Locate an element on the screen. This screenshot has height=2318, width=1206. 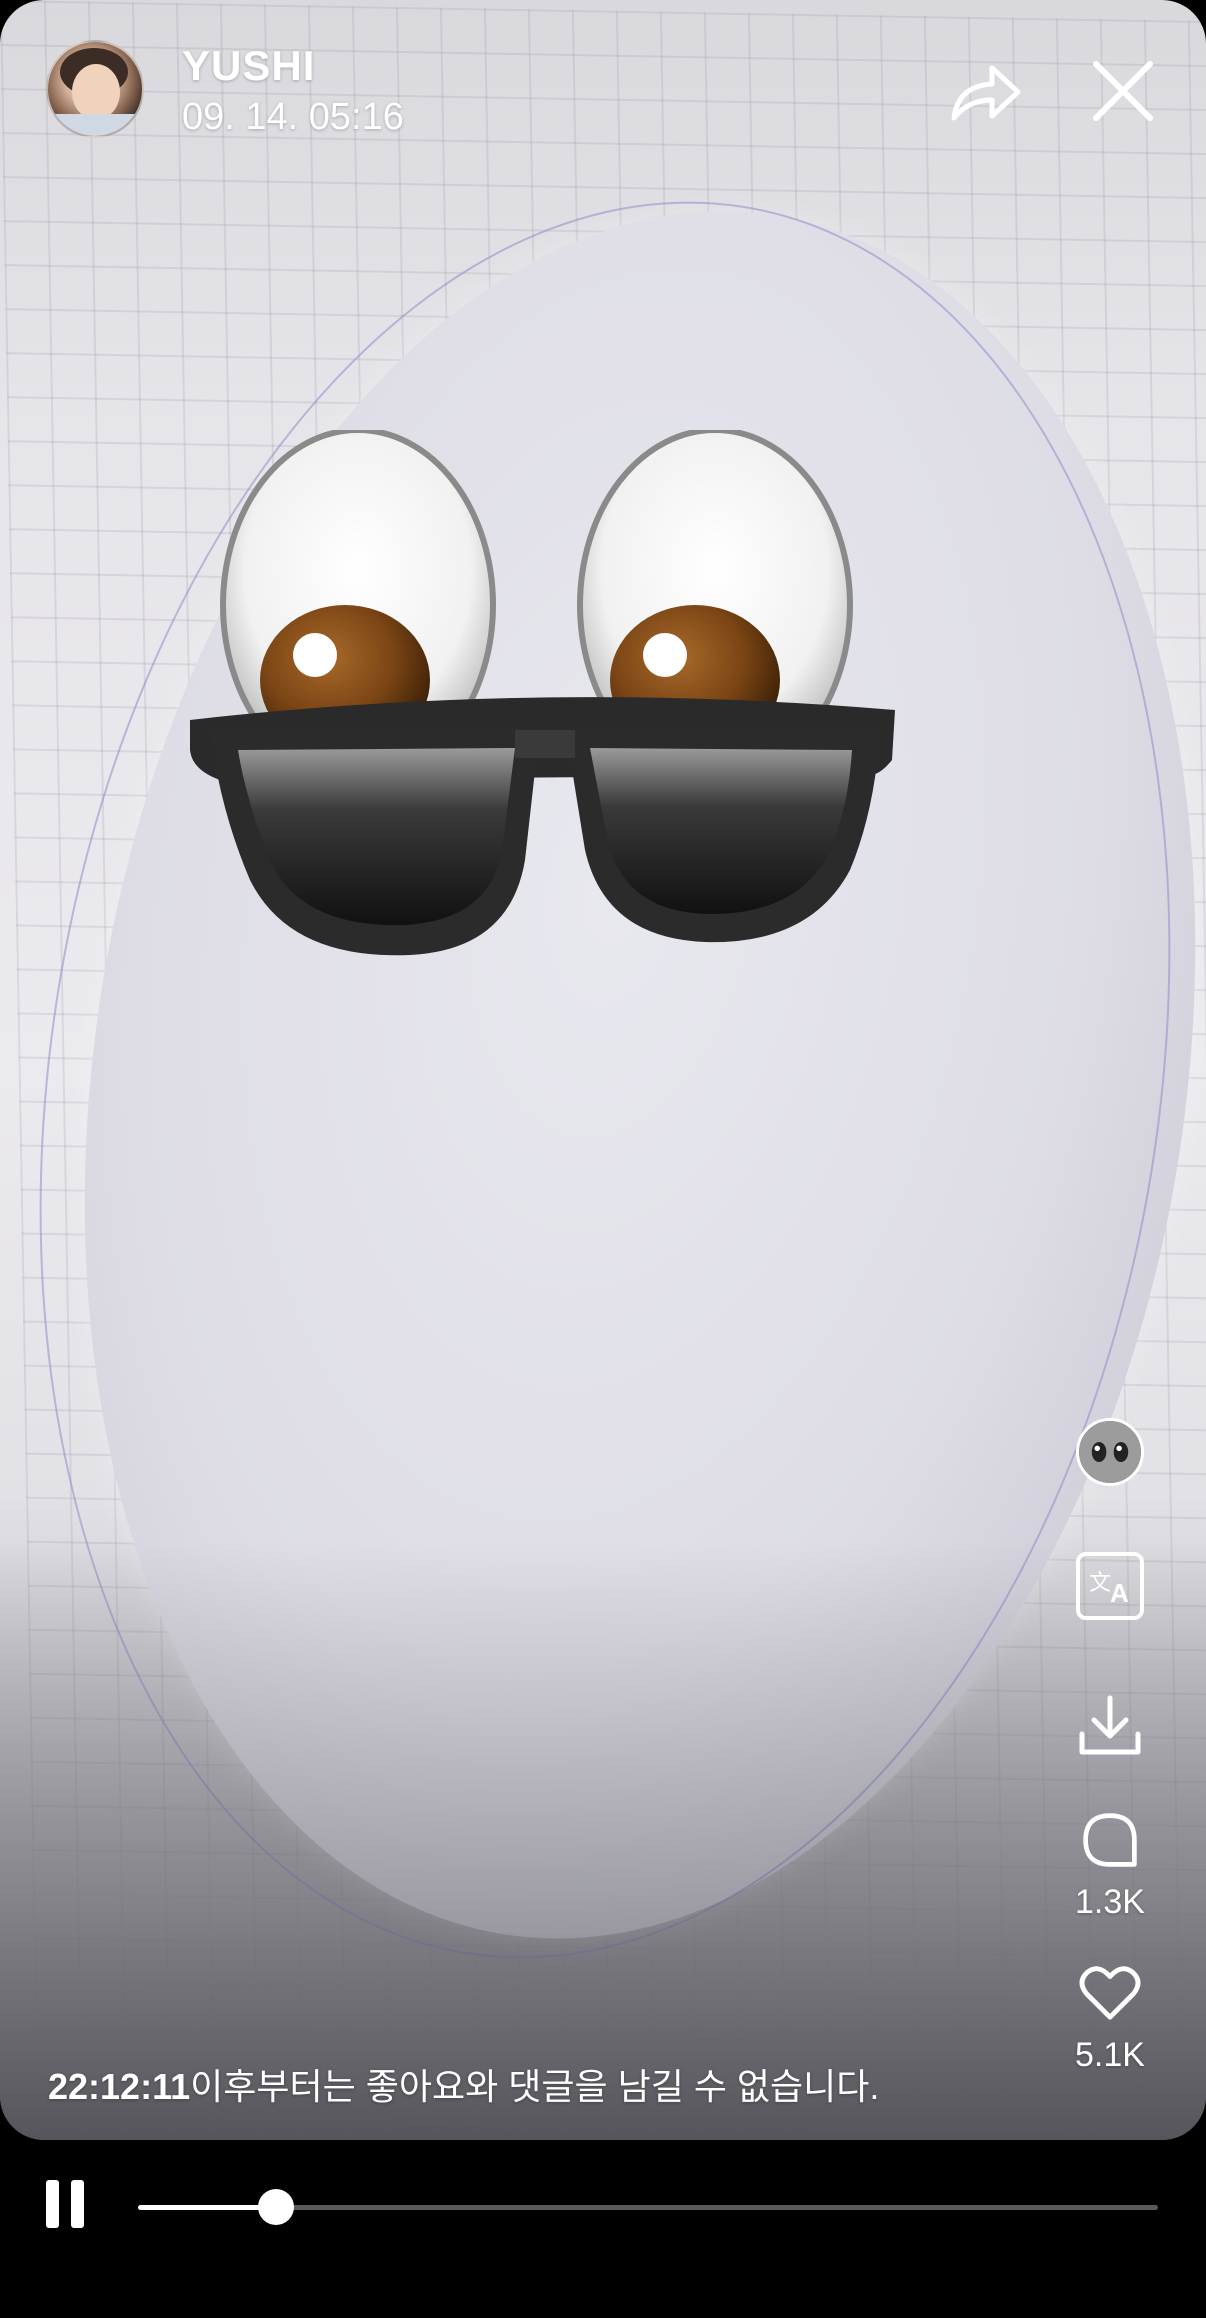
comment-count: 1.3K is located at coordinates (1110, 1902).